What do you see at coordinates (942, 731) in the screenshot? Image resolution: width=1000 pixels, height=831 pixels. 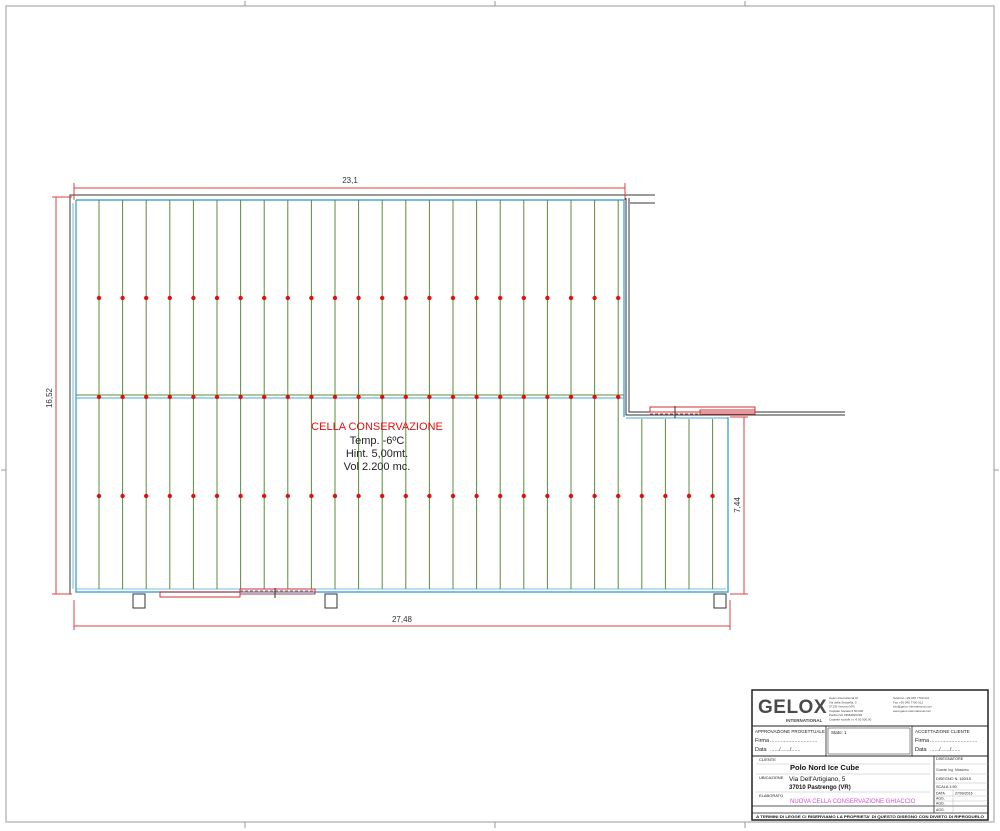 I see `accept-title: ACCETTAZIONE CLIENTE` at bounding box center [942, 731].